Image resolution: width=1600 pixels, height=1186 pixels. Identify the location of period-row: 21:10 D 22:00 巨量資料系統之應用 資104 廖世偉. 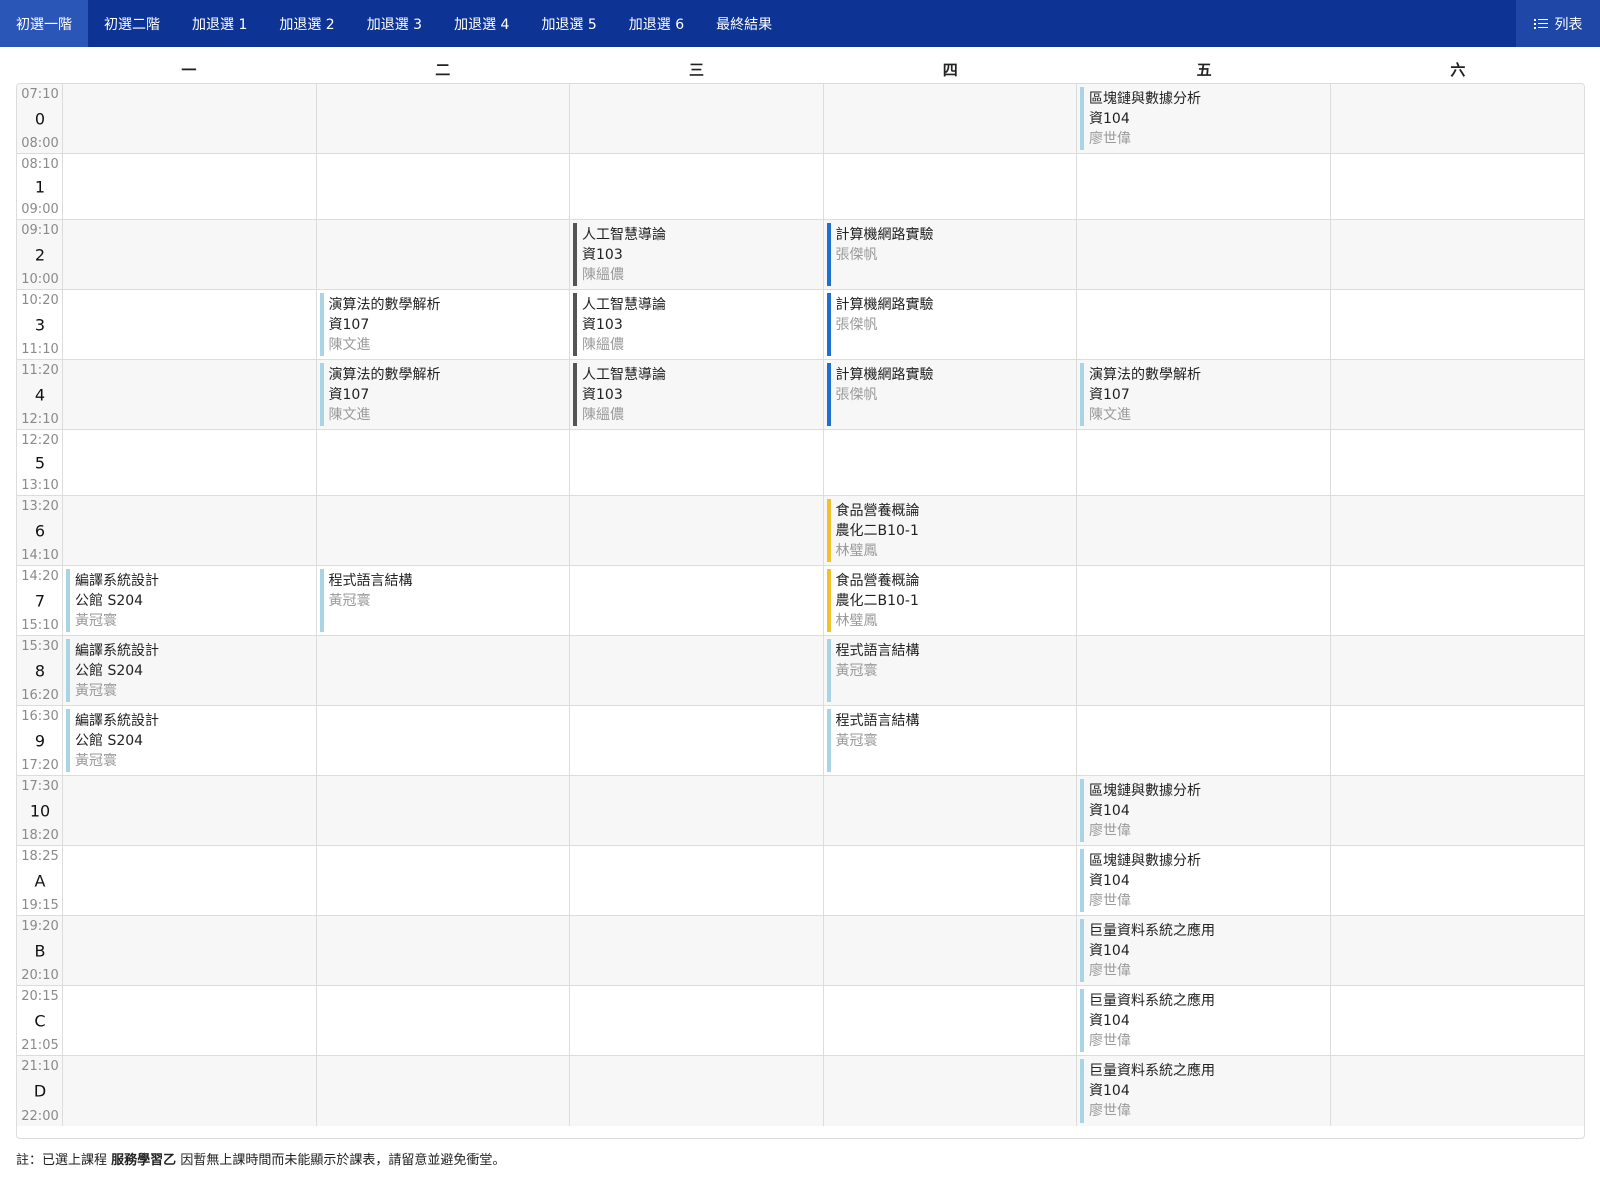
(800, 1091).